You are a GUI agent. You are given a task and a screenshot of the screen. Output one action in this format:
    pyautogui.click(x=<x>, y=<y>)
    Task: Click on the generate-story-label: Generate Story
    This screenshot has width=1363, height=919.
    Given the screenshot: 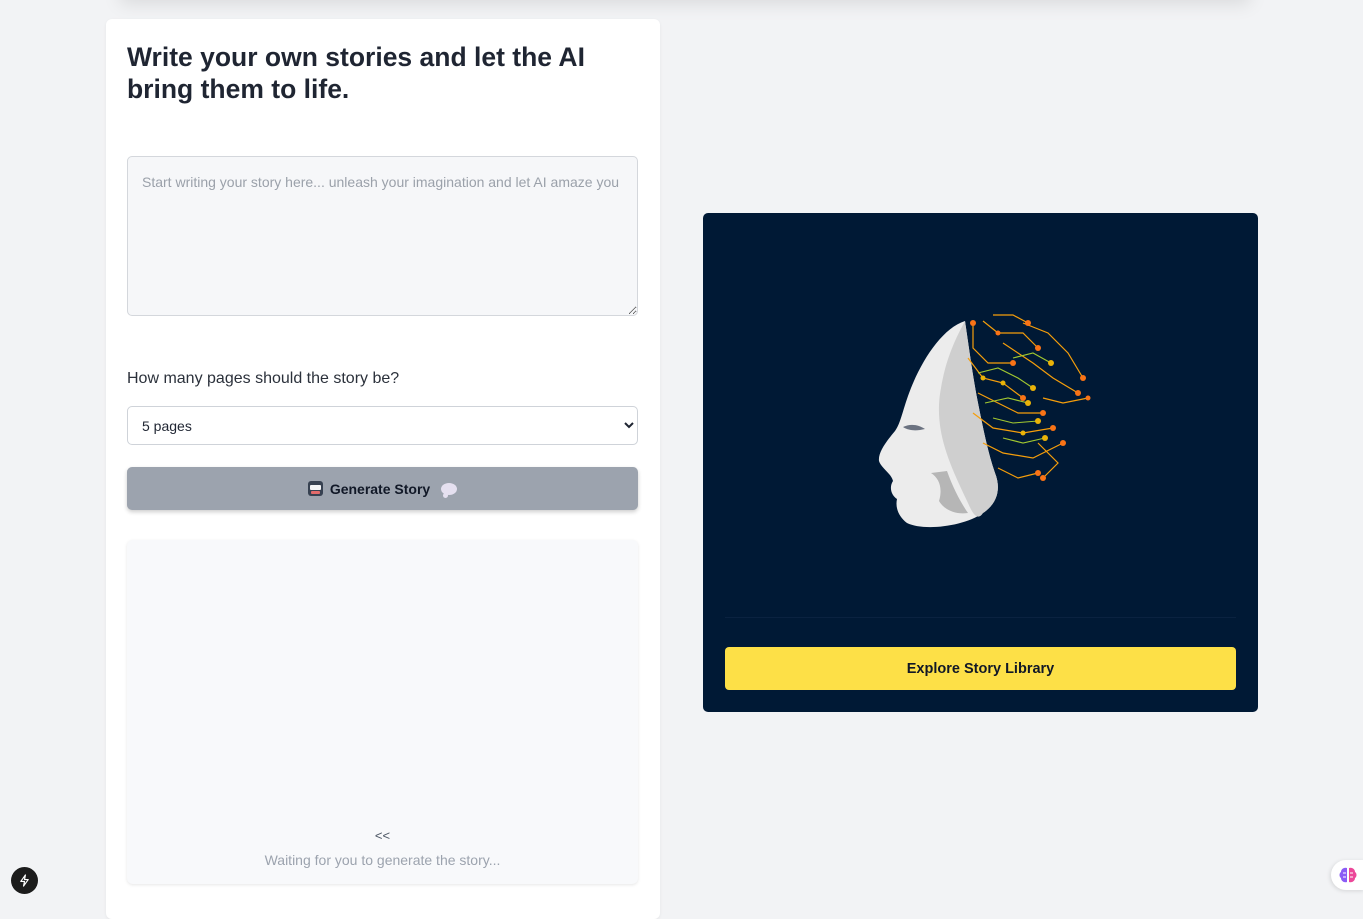 What is the action you would take?
    pyautogui.click(x=380, y=488)
    